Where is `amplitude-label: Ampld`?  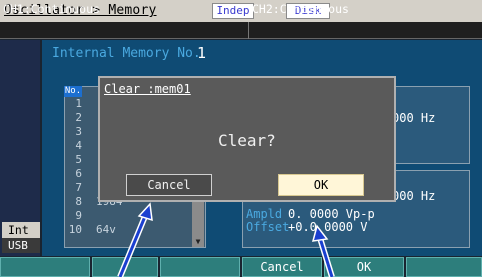
amplitude-label: Ampld is located at coordinates (264, 214).